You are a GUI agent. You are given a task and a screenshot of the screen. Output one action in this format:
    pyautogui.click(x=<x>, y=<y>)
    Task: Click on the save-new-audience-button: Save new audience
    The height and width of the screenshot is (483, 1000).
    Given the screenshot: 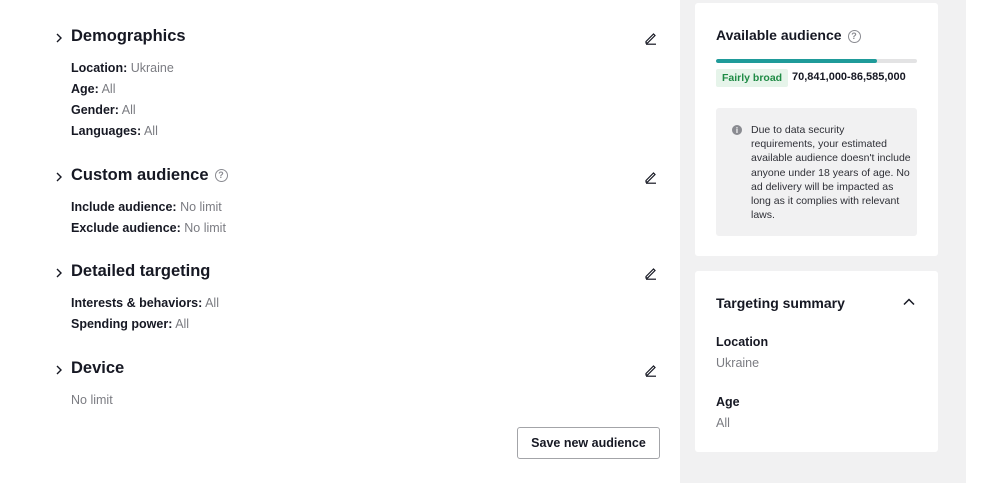 What is the action you would take?
    pyautogui.click(x=588, y=443)
    